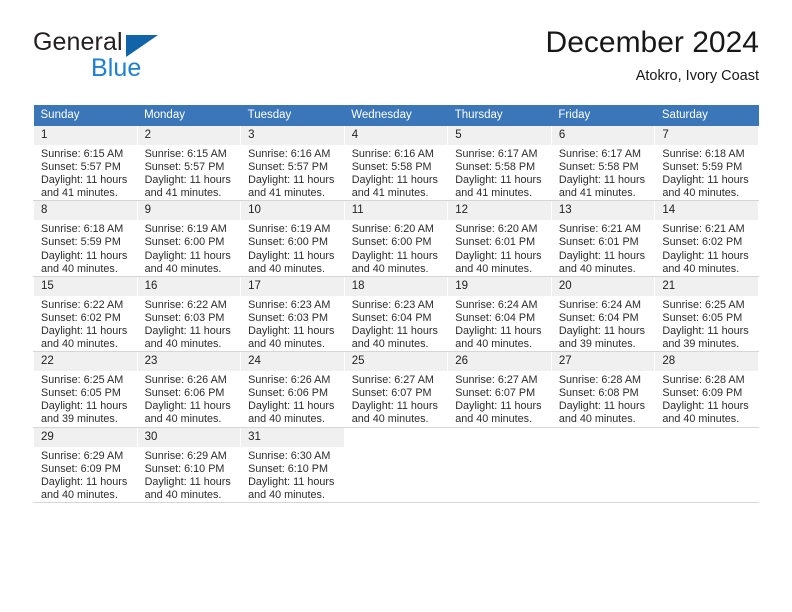  I want to click on sunrise-text: Sunrise: 6:25 AM, so click(82, 380).